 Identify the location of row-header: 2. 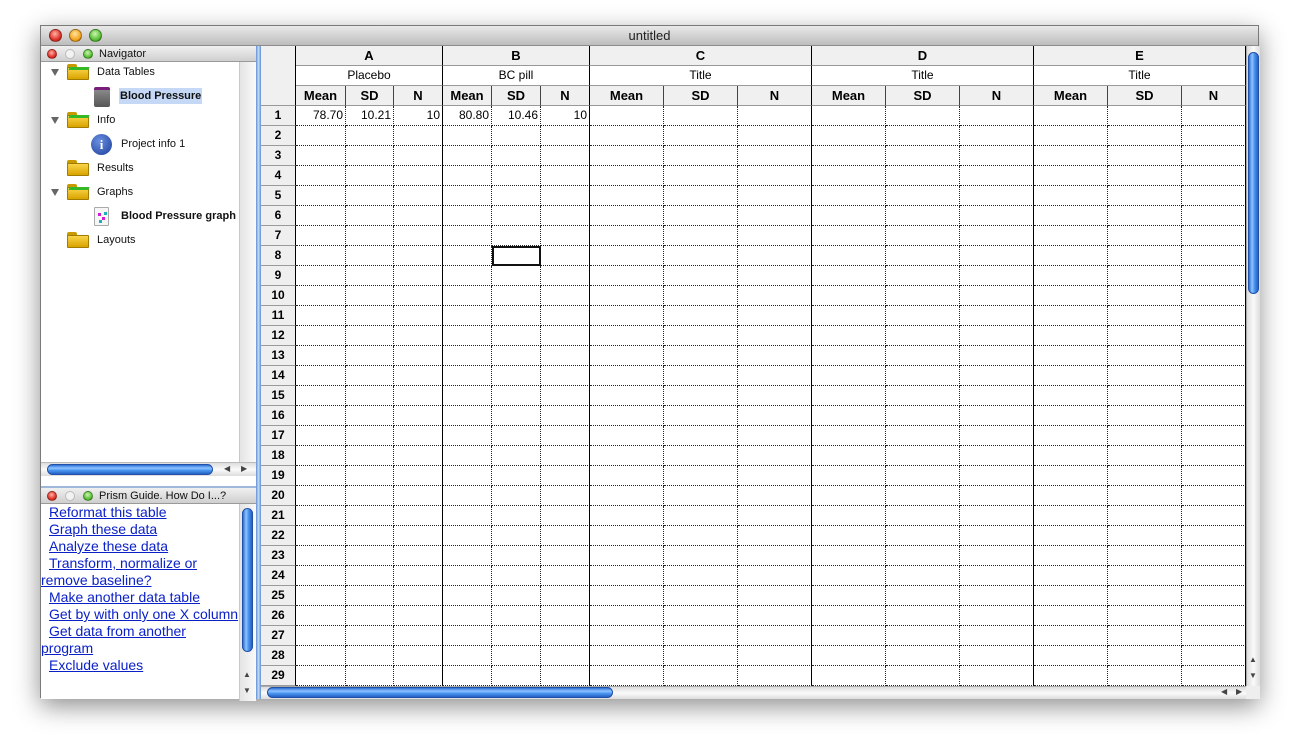
(278, 136).